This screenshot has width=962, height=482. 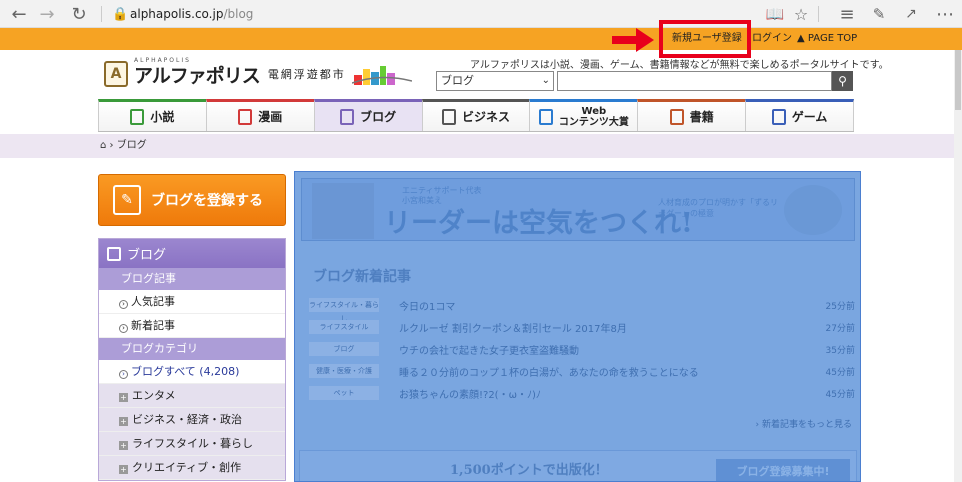 I want to click on page-top-link: ▲ PAGE TOP, so click(x=827, y=39).